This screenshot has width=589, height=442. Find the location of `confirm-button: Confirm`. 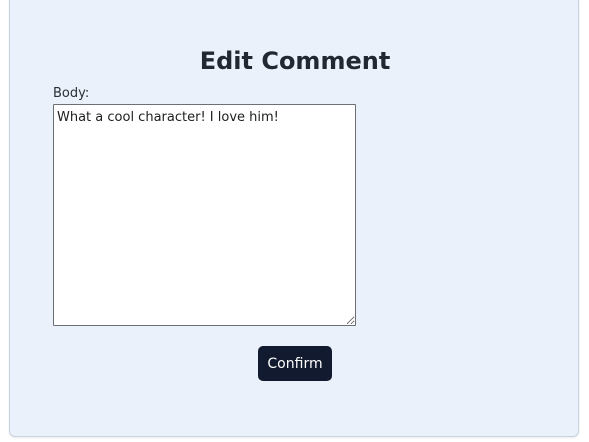

confirm-button: Confirm is located at coordinates (295, 363).